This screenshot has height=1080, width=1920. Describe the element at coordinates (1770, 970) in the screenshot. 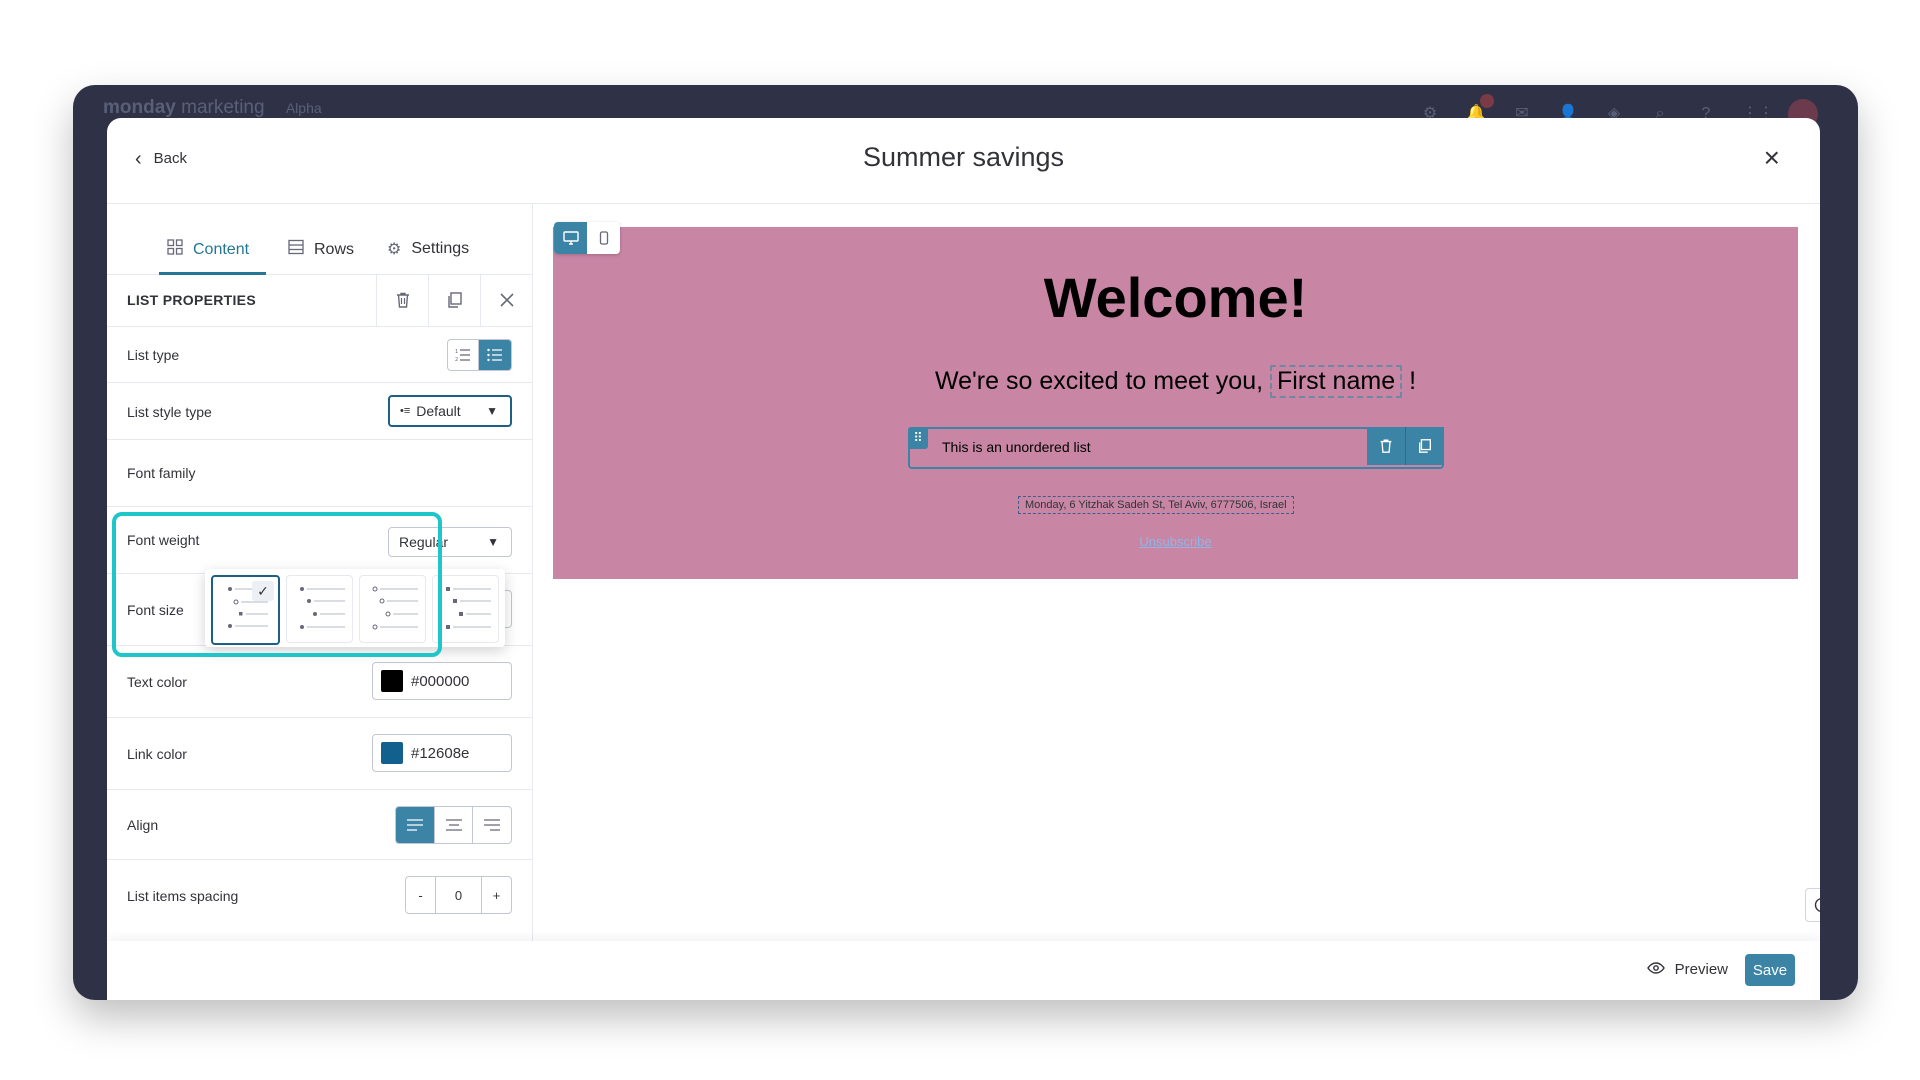

I see `save-button: Save` at that location.